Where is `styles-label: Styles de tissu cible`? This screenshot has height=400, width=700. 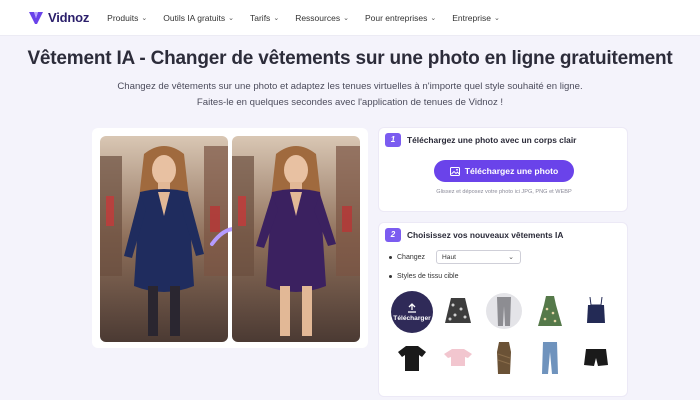
styles-label: Styles de tissu cible is located at coordinates (428, 276).